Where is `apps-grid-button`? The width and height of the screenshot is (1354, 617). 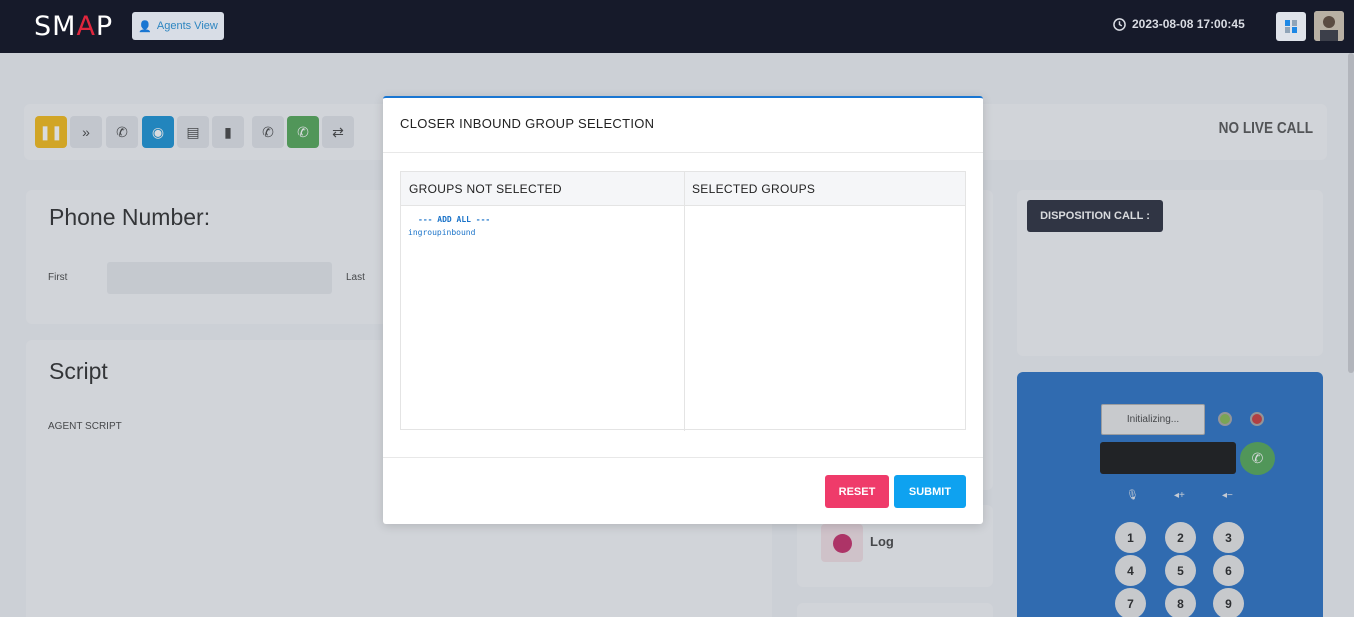
apps-grid-button is located at coordinates (1291, 26).